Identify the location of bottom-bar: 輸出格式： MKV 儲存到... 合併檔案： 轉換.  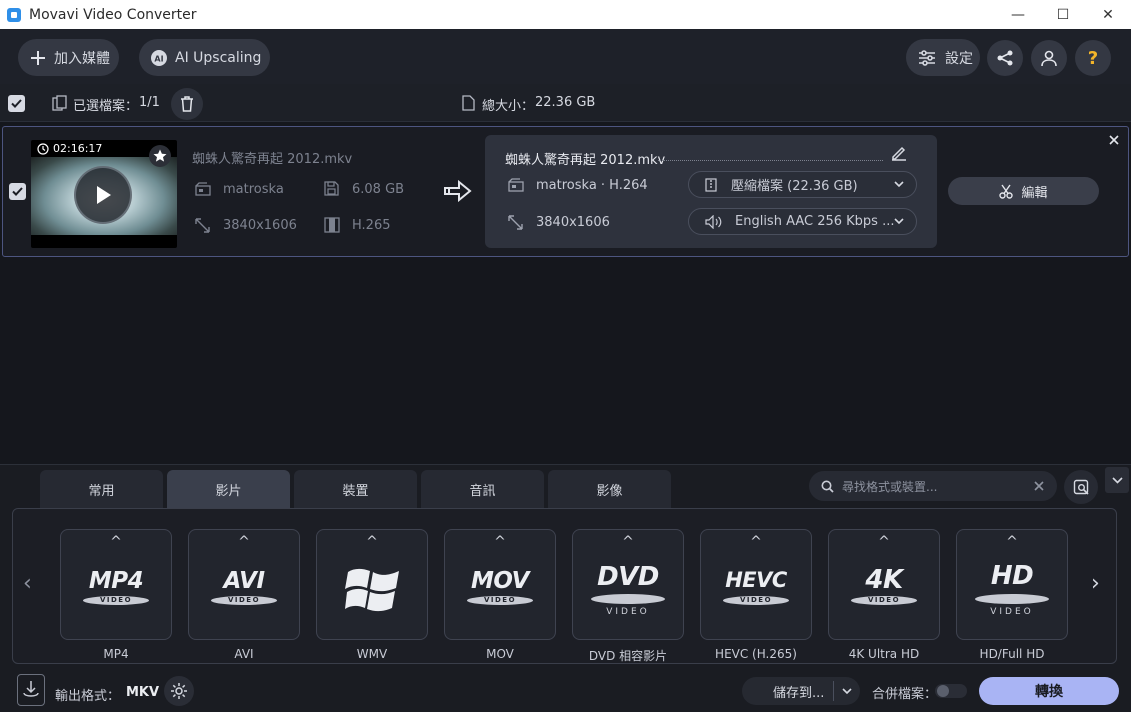
(565, 690).